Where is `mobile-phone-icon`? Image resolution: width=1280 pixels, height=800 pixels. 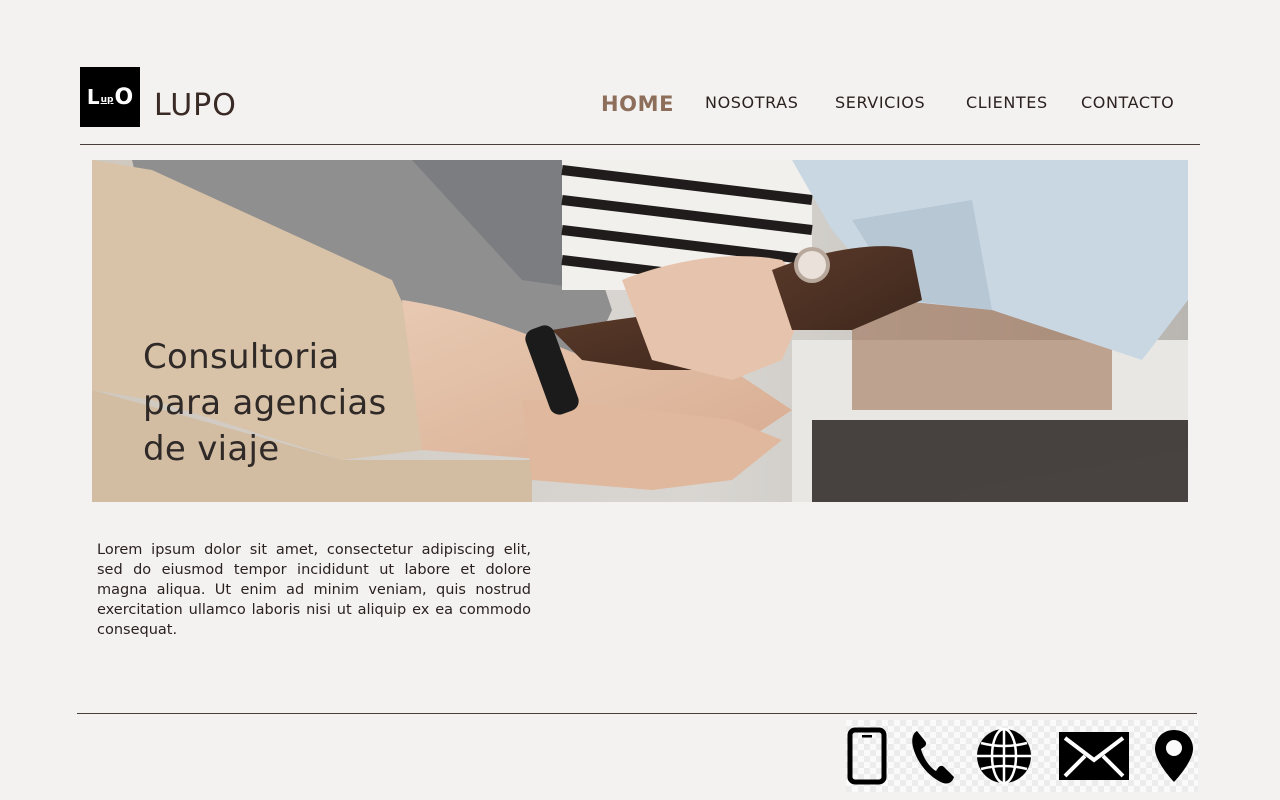
mobile-phone-icon is located at coordinates (867, 756).